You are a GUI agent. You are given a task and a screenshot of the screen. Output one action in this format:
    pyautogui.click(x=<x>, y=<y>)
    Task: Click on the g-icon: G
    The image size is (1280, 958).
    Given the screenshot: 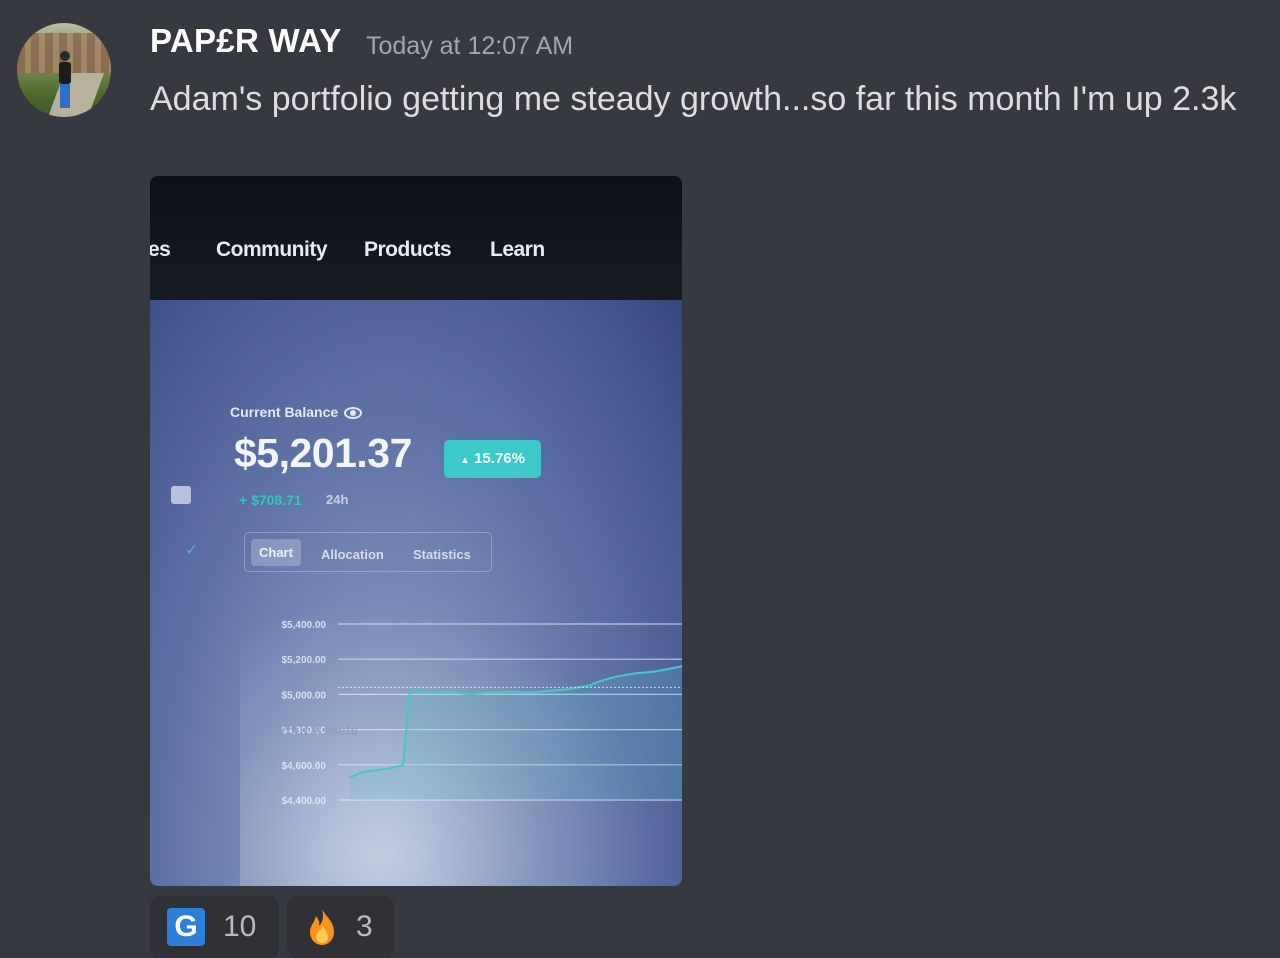 What is the action you would take?
    pyautogui.click(x=186, y=927)
    